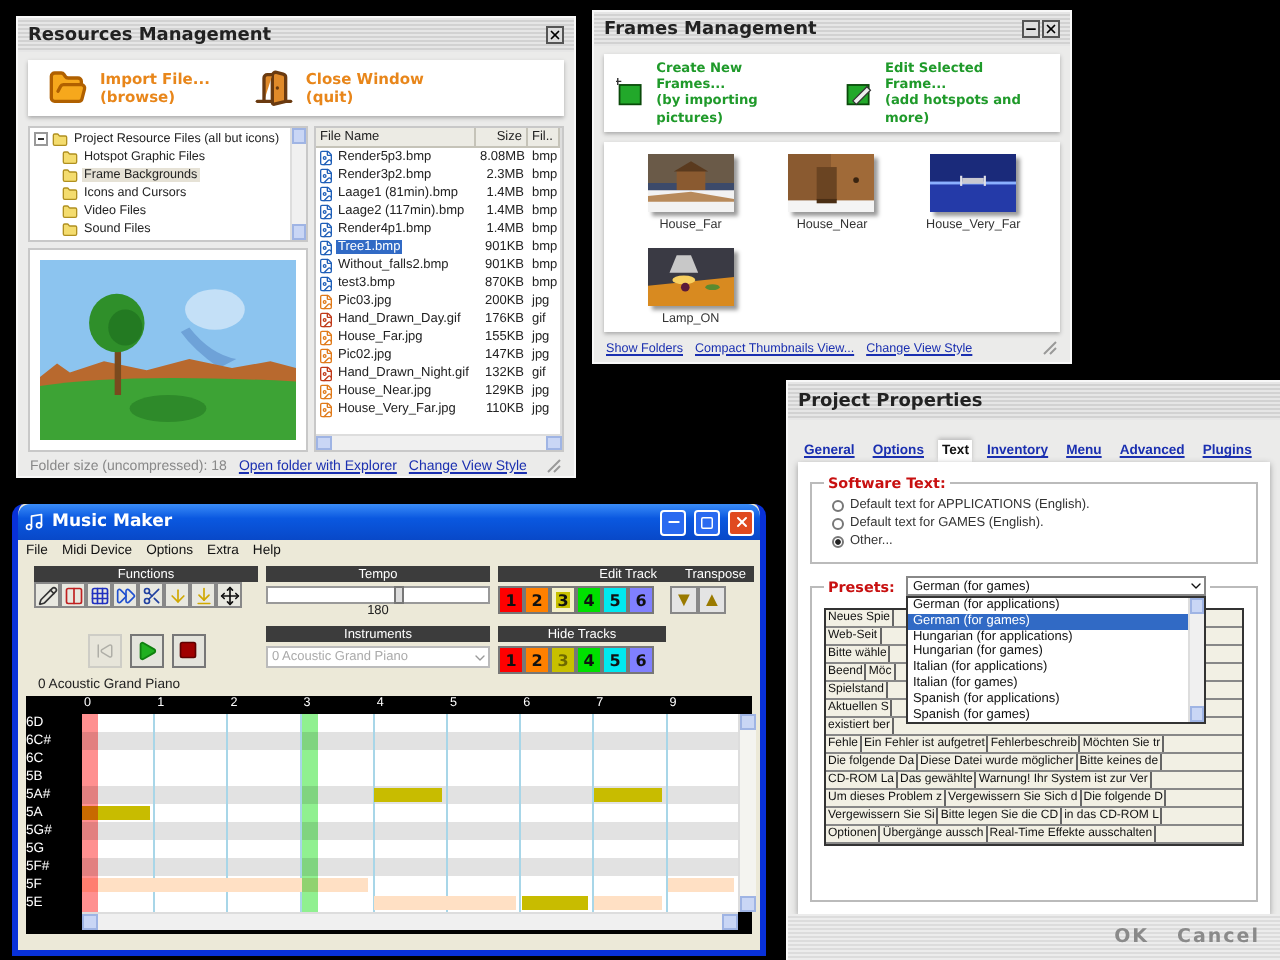 The height and width of the screenshot is (960, 1280). I want to click on new-frame-icon, so click(630, 92).